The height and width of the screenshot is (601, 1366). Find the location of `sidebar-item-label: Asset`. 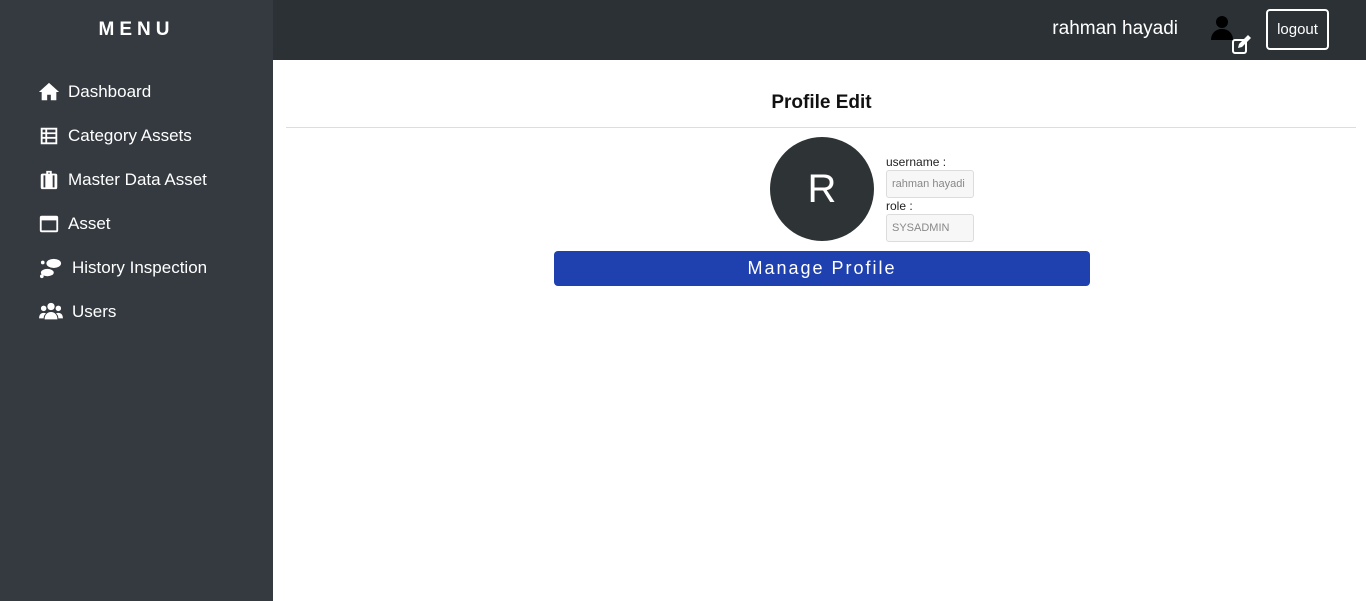

sidebar-item-label: Asset is located at coordinates (89, 223).